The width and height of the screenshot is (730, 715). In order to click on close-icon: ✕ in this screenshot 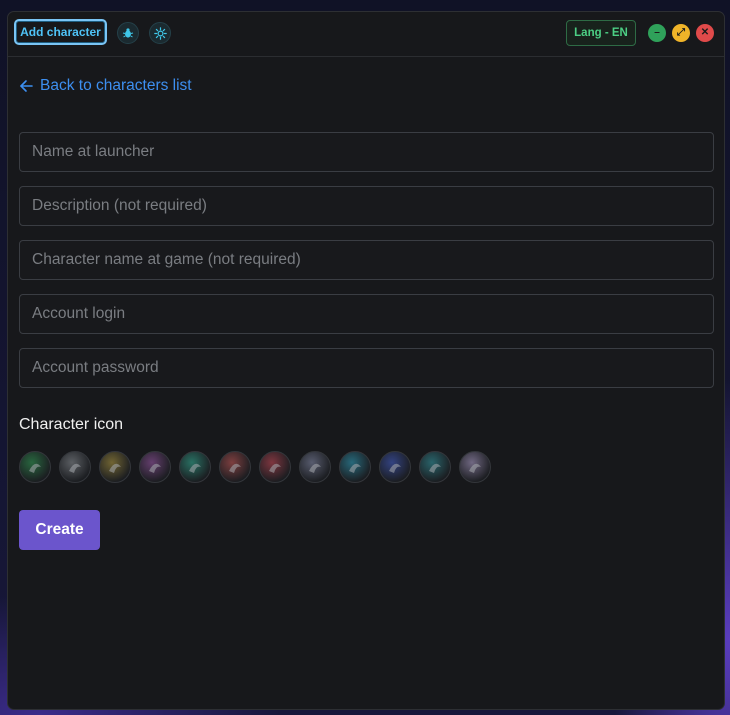, I will do `click(705, 32)`.